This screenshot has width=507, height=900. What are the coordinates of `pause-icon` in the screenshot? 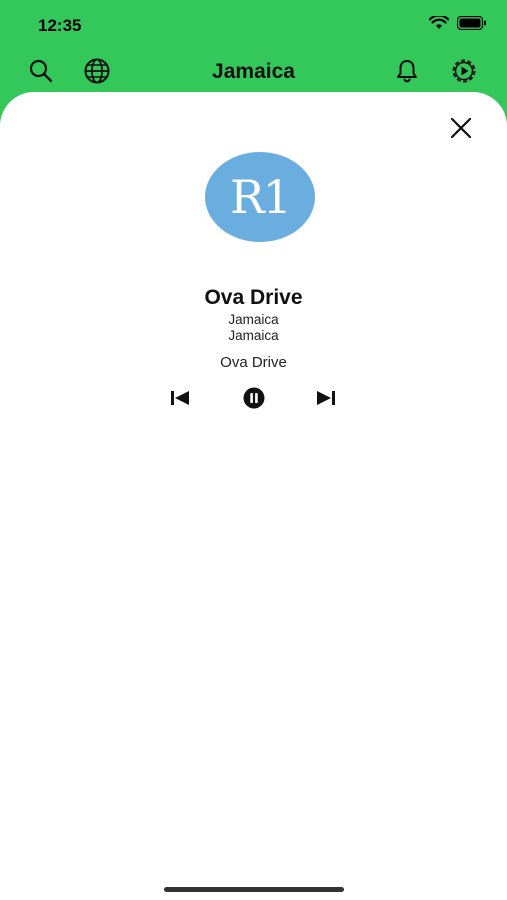 It's located at (254, 400).